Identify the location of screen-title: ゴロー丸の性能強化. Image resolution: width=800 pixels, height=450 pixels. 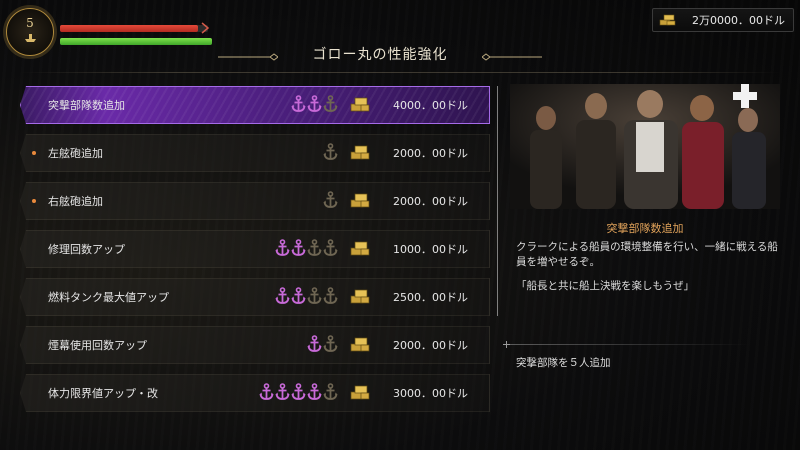
(380, 55).